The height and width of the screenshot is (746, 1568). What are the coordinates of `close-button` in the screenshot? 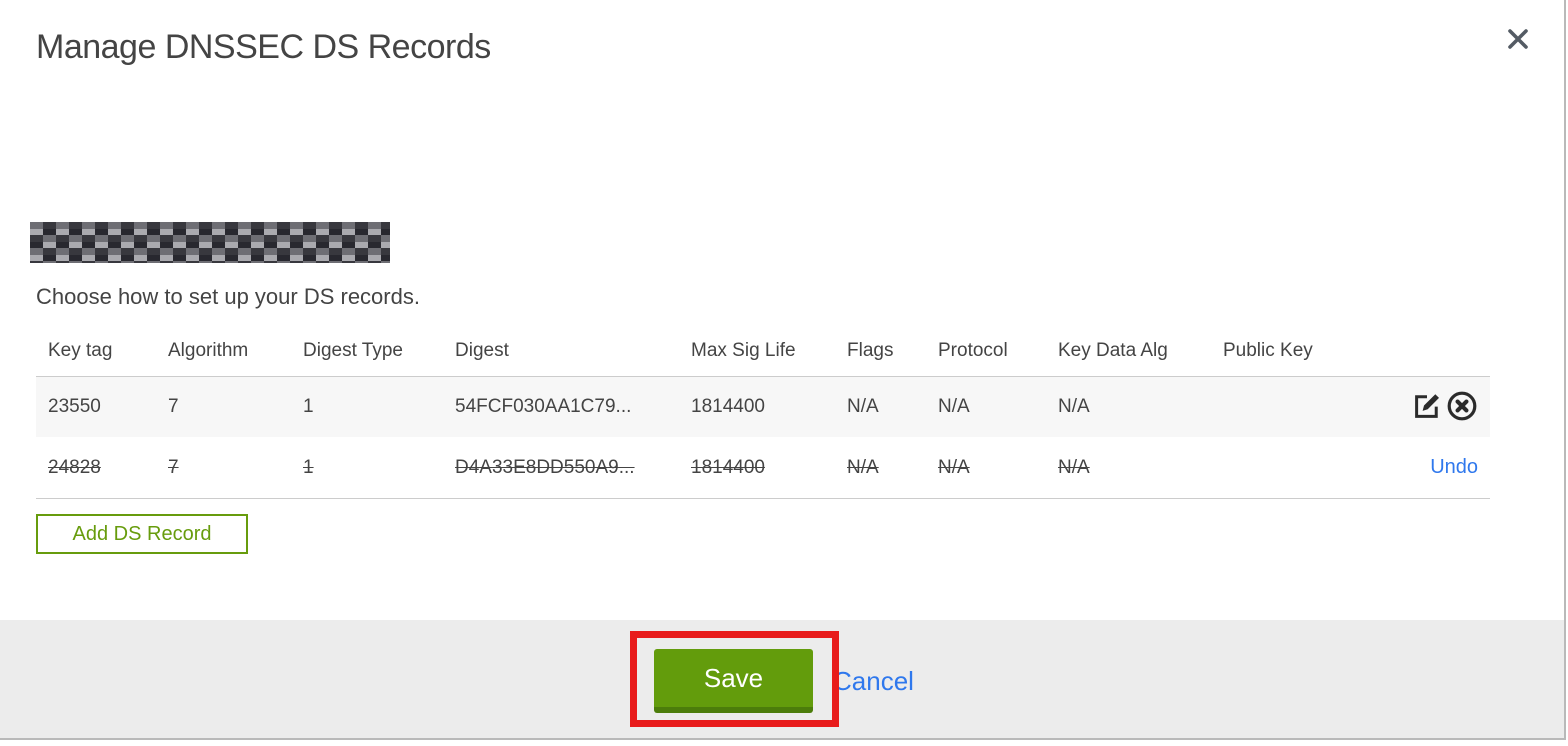 It's located at (1518, 40).